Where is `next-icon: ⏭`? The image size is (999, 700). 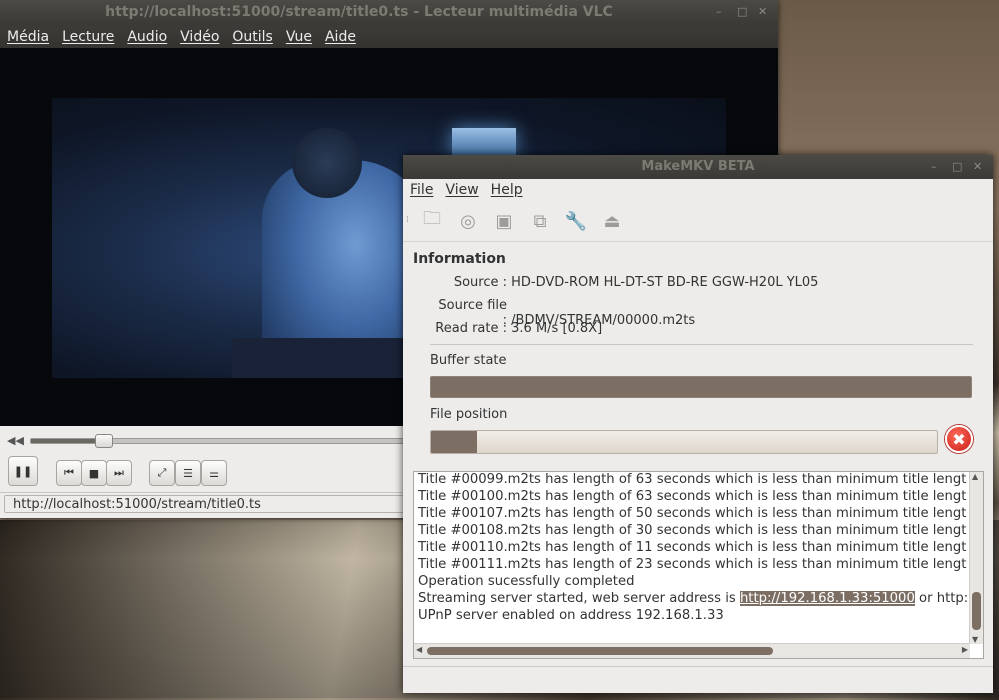
next-icon: ⏭ is located at coordinates (119, 472).